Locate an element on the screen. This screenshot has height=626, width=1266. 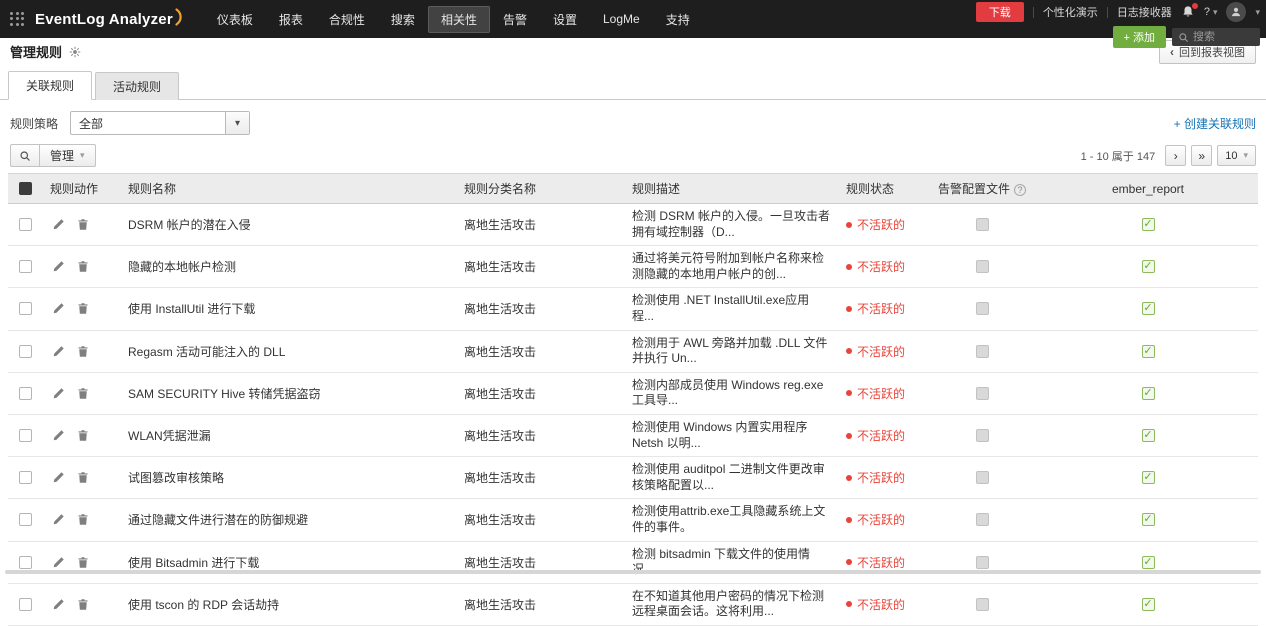
policy-filter-label: 规则策略 is located at coordinates (34, 123).